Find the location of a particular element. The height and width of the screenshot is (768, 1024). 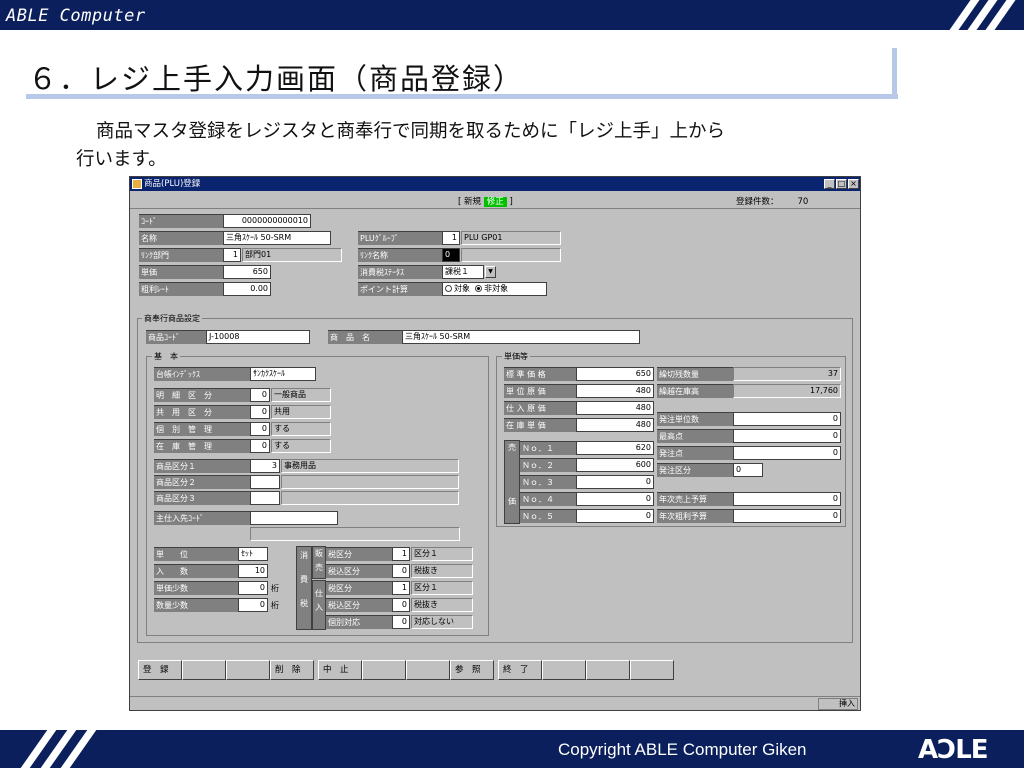

description-line2: 行います。 is located at coordinates (121, 159).